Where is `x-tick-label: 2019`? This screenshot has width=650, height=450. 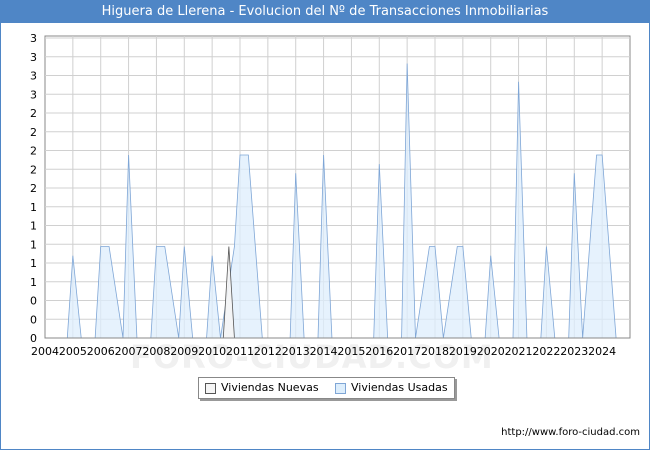
x-tick-label: 2019 is located at coordinates (463, 351).